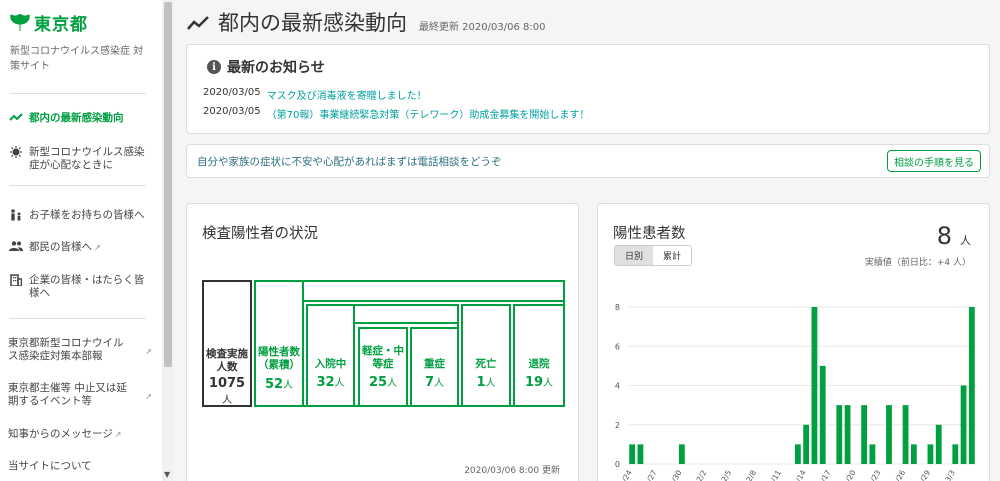 This screenshot has height=481, width=1000. I want to click on nav-label: 東京都新型コロナウイルス感染症対策本部報, so click(66, 349).